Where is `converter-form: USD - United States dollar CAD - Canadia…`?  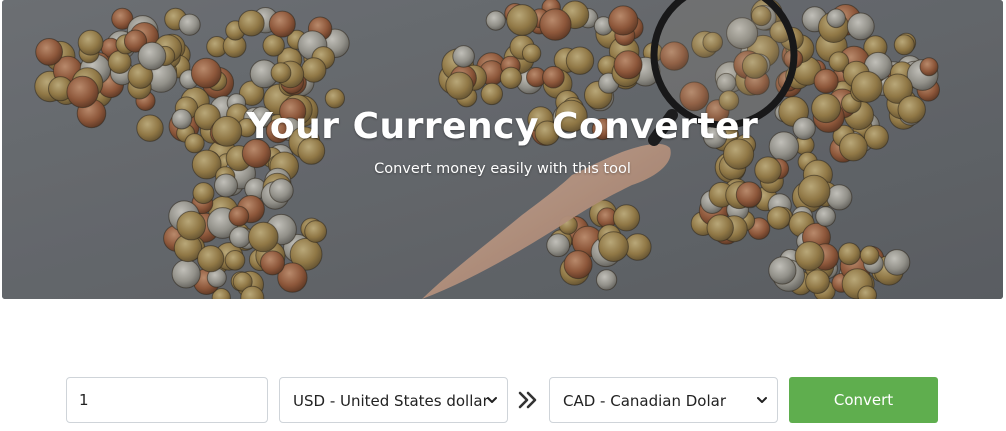
converter-form: USD - United States dollar CAD - Canadia… is located at coordinates (503, 400).